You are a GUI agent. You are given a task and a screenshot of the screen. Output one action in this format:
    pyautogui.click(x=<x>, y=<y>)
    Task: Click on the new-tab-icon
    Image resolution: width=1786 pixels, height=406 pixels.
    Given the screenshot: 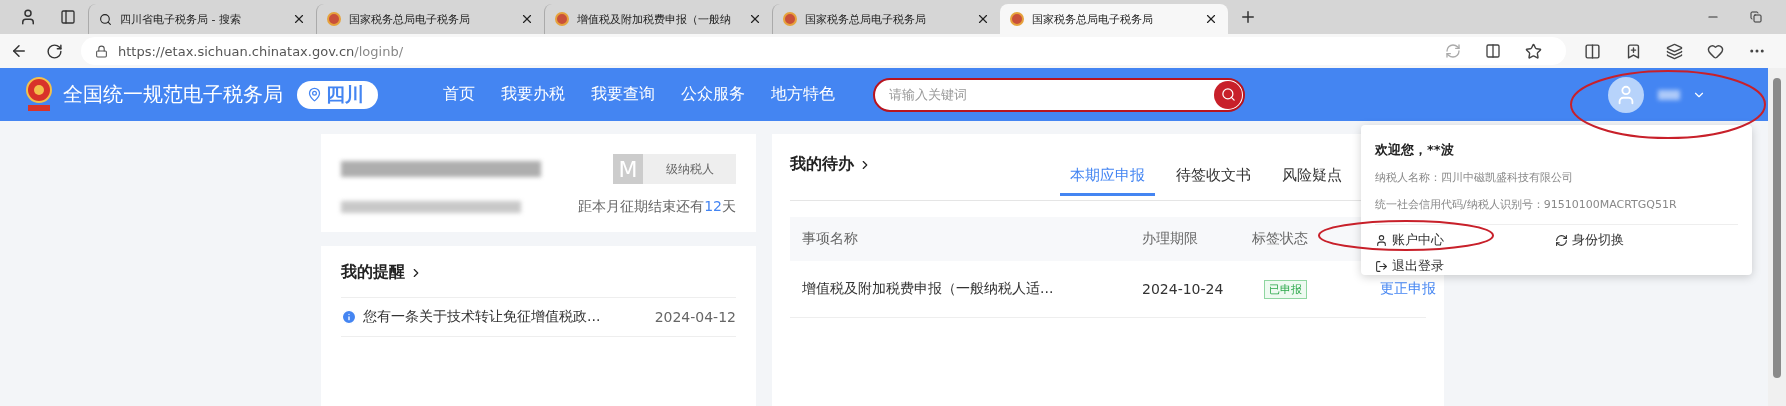 What is the action you would take?
    pyautogui.click(x=1248, y=17)
    